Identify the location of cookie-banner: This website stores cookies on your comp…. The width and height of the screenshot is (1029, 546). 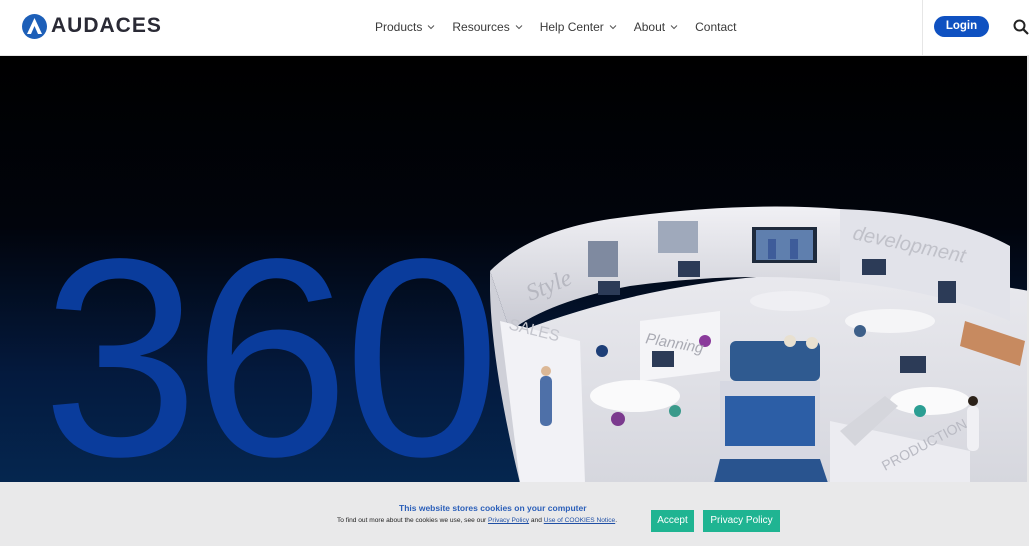
(514, 514).